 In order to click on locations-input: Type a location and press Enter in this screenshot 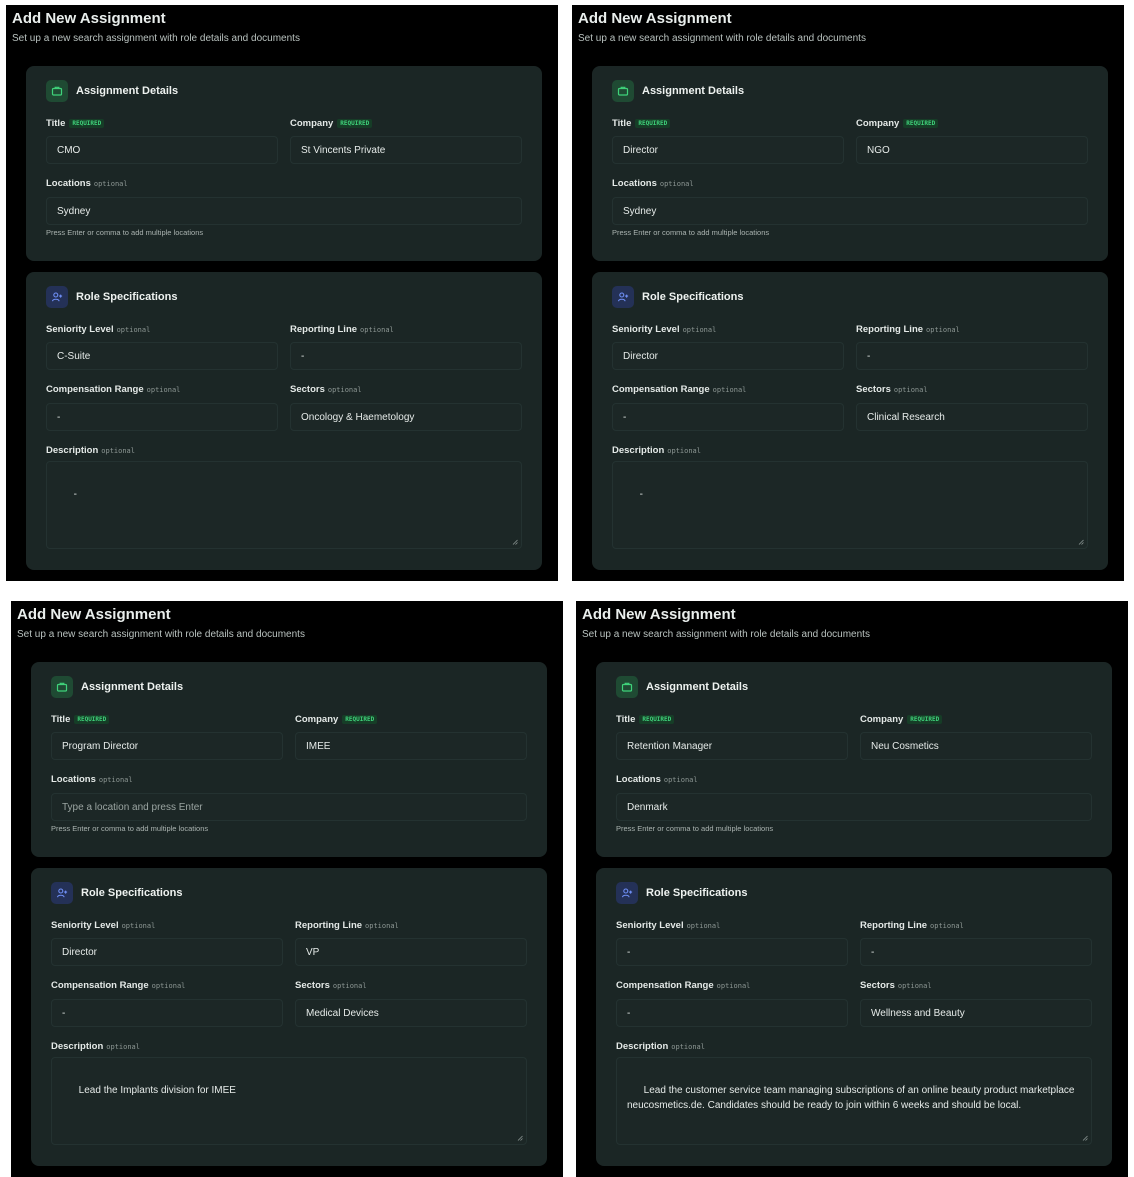, I will do `click(289, 807)`.